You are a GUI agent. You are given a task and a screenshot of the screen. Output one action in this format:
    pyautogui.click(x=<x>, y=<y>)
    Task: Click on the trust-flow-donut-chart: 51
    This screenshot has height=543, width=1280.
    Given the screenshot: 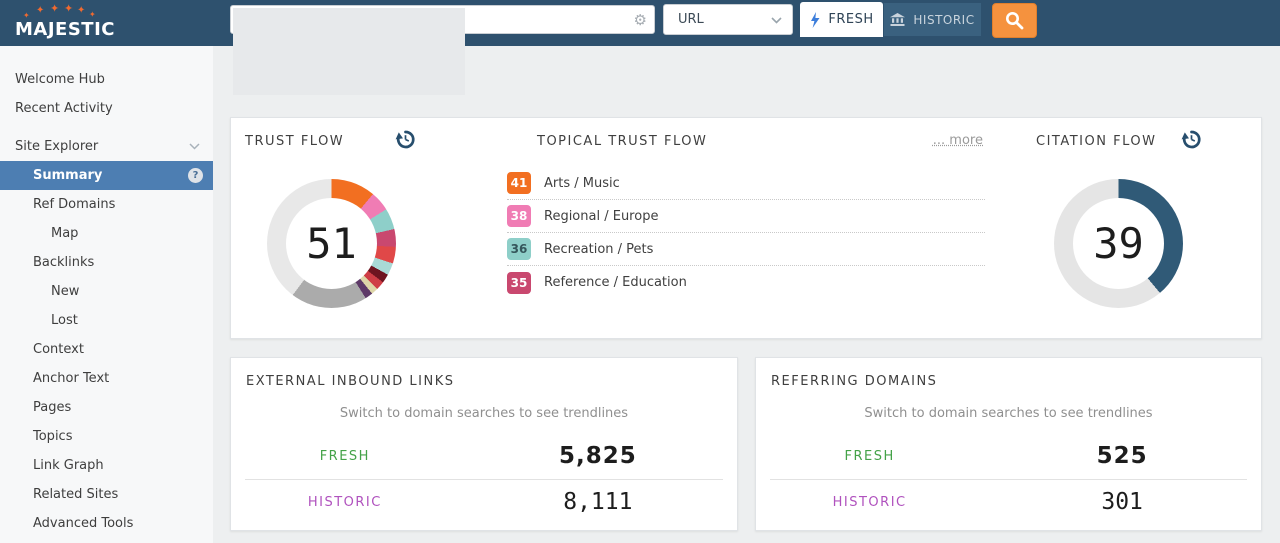 What is the action you would take?
    pyautogui.click(x=331, y=243)
    